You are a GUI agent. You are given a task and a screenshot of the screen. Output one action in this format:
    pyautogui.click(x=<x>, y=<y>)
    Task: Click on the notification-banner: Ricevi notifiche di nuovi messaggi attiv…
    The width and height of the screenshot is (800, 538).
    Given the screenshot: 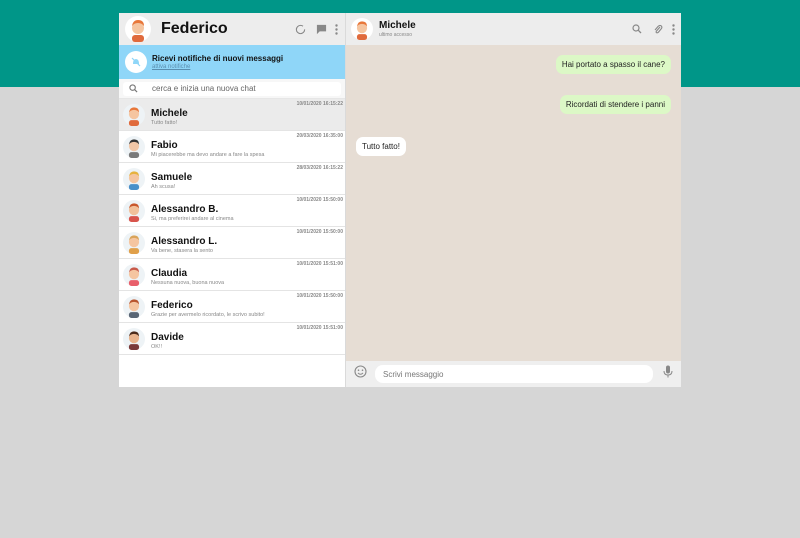 What is the action you would take?
    pyautogui.click(x=232, y=62)
    